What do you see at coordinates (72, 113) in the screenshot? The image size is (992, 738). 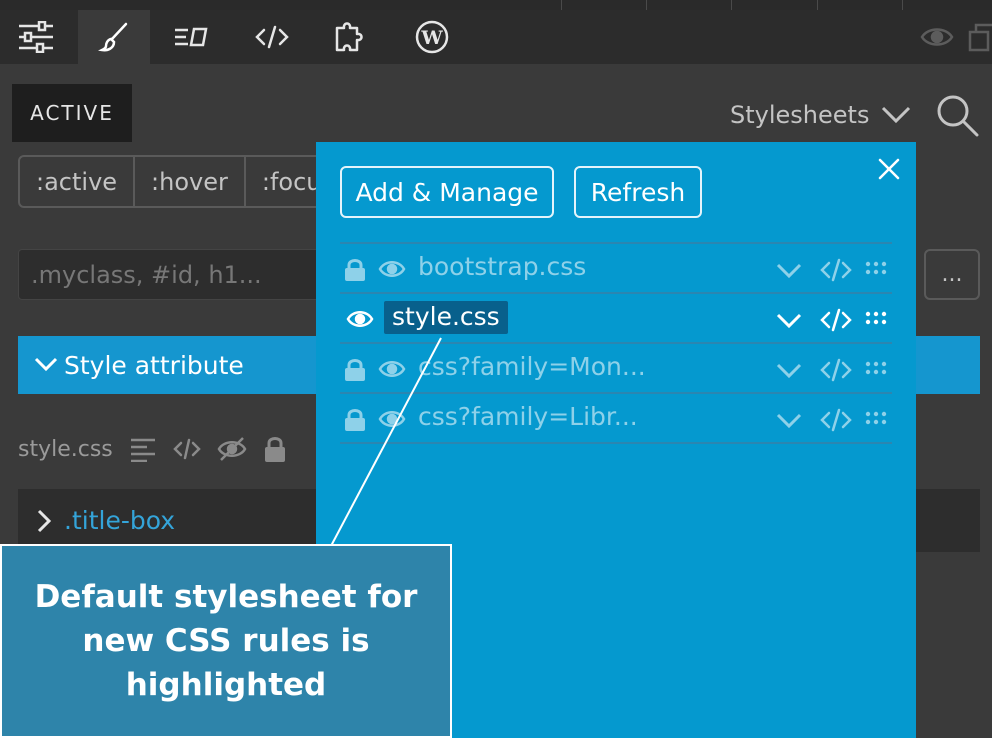 I see `tab-active: ACTIVE` at bounding box center [72, 113].